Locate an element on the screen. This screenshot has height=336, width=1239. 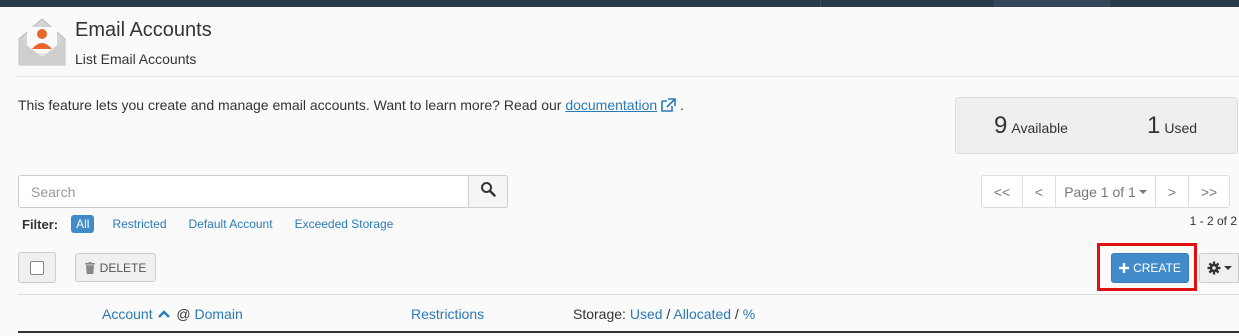
filter-exceeded-storage: Exceeded Storage is located at coordinates (344, 224).